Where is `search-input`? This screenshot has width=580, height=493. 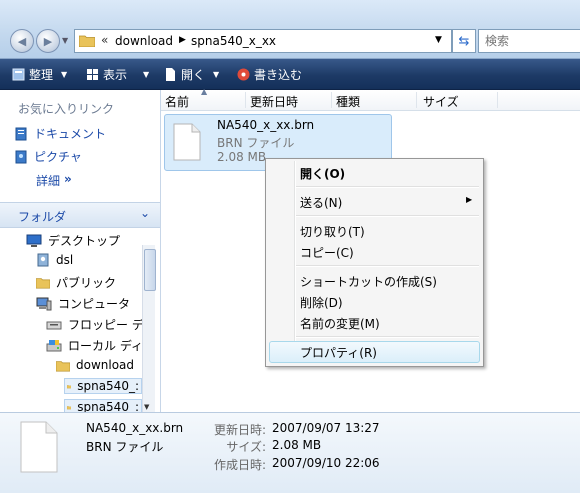 search-input is located at coordinates (530, 41).